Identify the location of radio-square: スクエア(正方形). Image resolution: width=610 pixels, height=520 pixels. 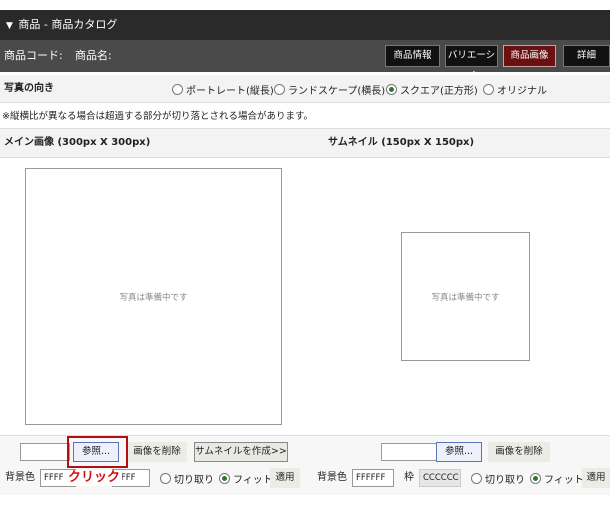
(432, 89).